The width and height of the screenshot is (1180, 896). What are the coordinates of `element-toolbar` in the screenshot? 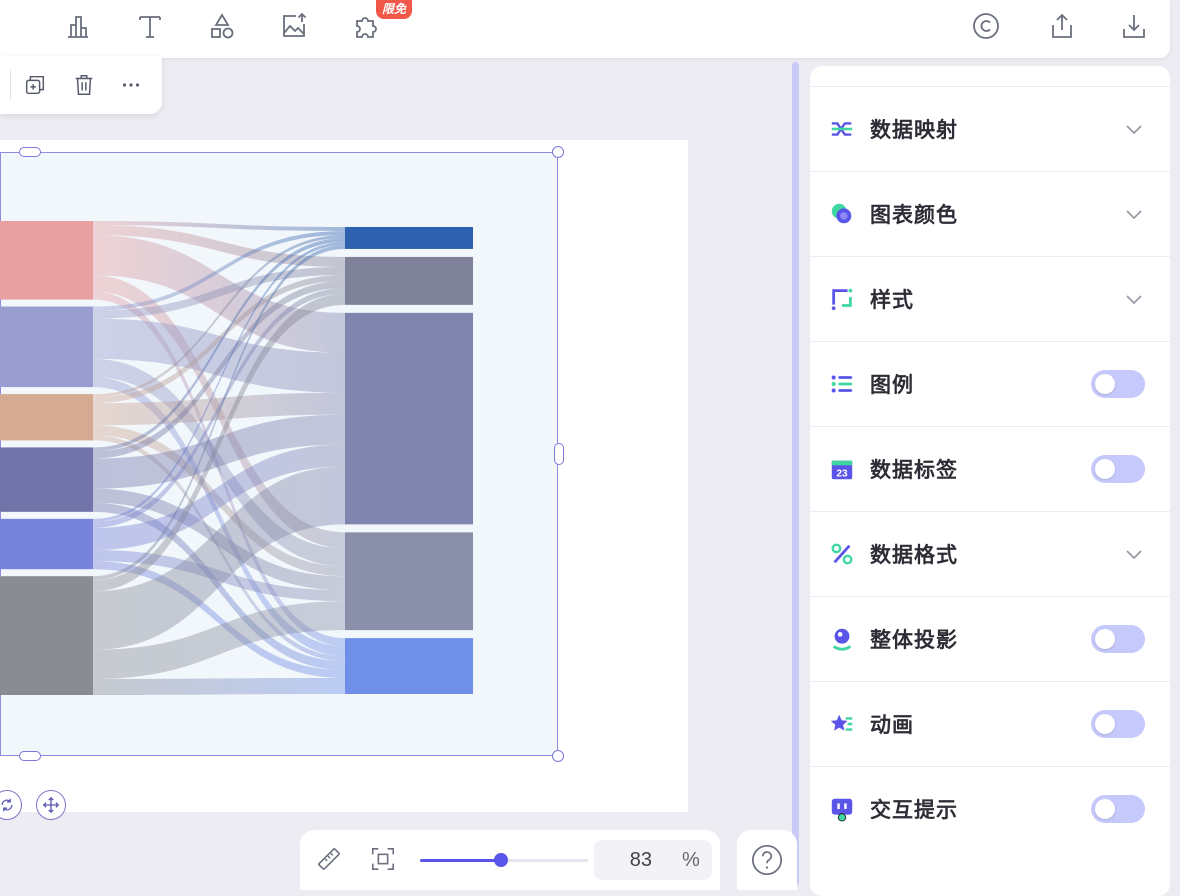 It's located at (81, 85).